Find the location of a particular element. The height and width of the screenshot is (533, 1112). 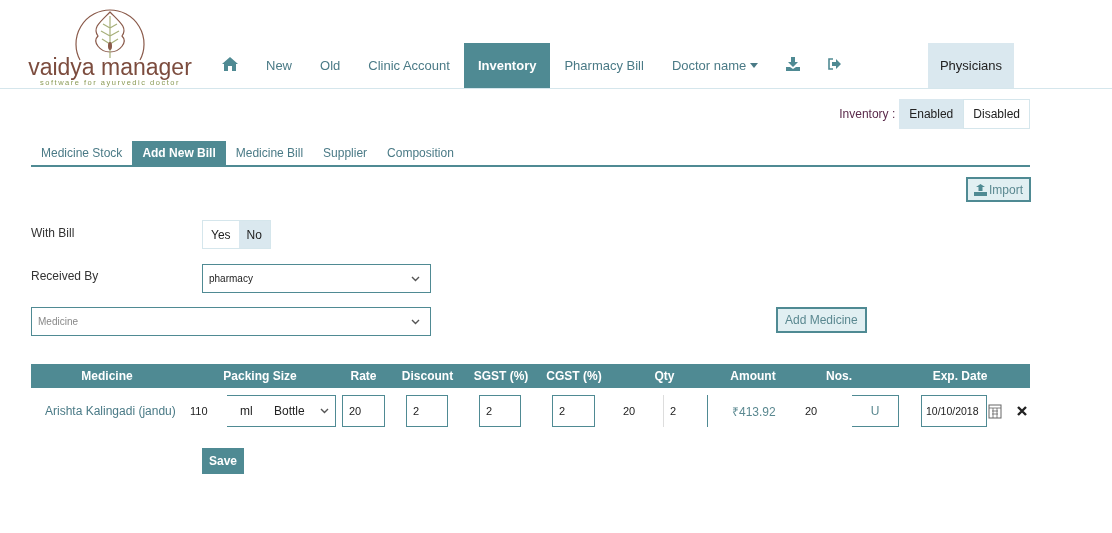

packing-select: ml Bottle is located at coordinates (281, 411).